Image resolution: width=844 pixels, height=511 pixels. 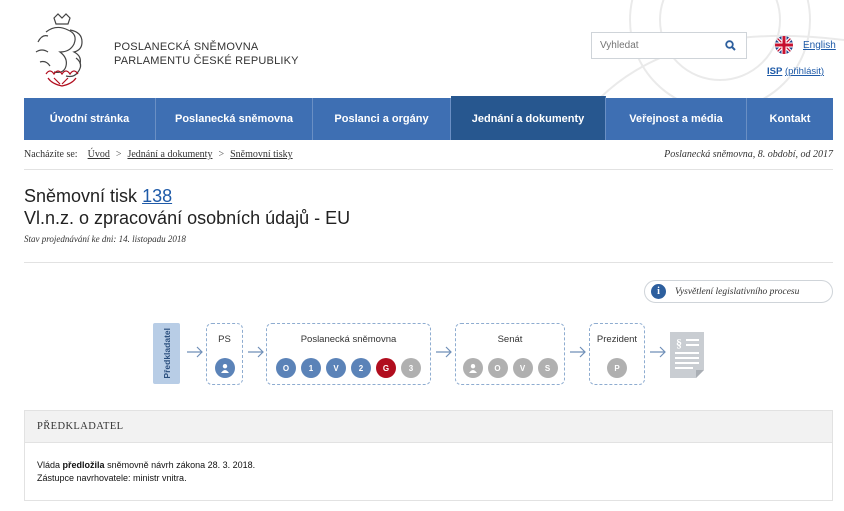 What do you see at coordinates (617, 354) in the screenshot?
I see `stage-prezident: Prezident P` at bounding box center [617, 354].